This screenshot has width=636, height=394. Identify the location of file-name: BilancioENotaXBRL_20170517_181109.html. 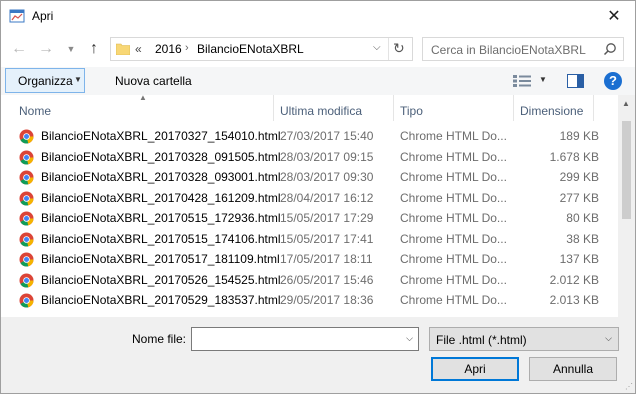
(160, 259).